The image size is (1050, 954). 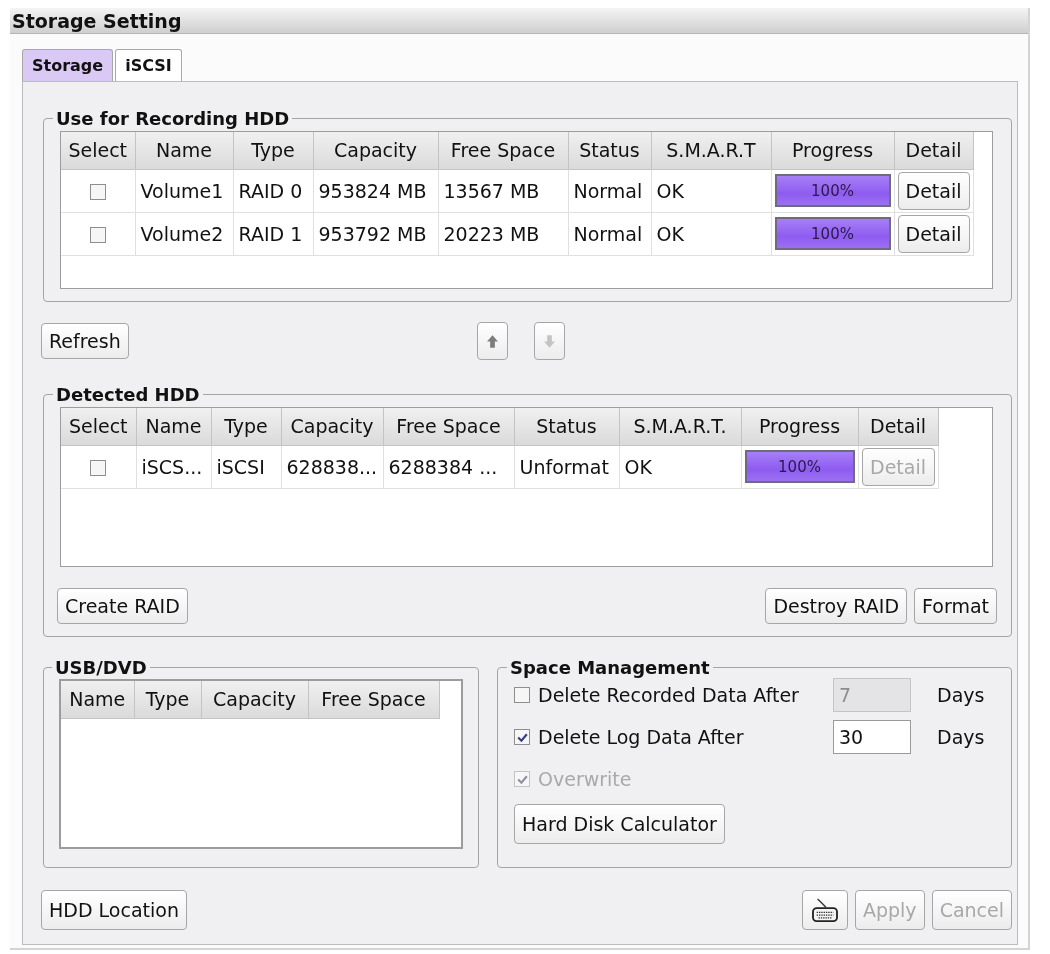 What do you see at coordinates (148, 65) in the screenshot?
I see `tab: iSCSI` at bounding box center [148, 65].